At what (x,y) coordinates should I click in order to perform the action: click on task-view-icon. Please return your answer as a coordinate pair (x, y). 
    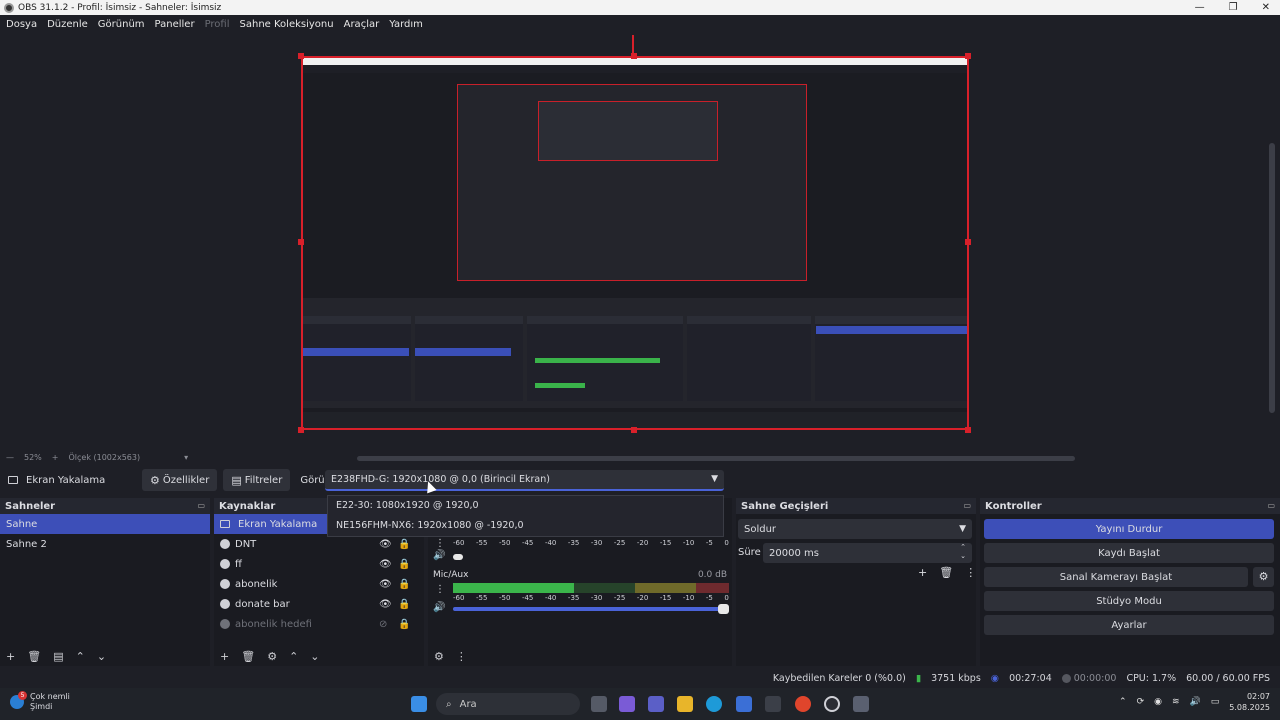
    Looking at the image, I should click on (599, 704).